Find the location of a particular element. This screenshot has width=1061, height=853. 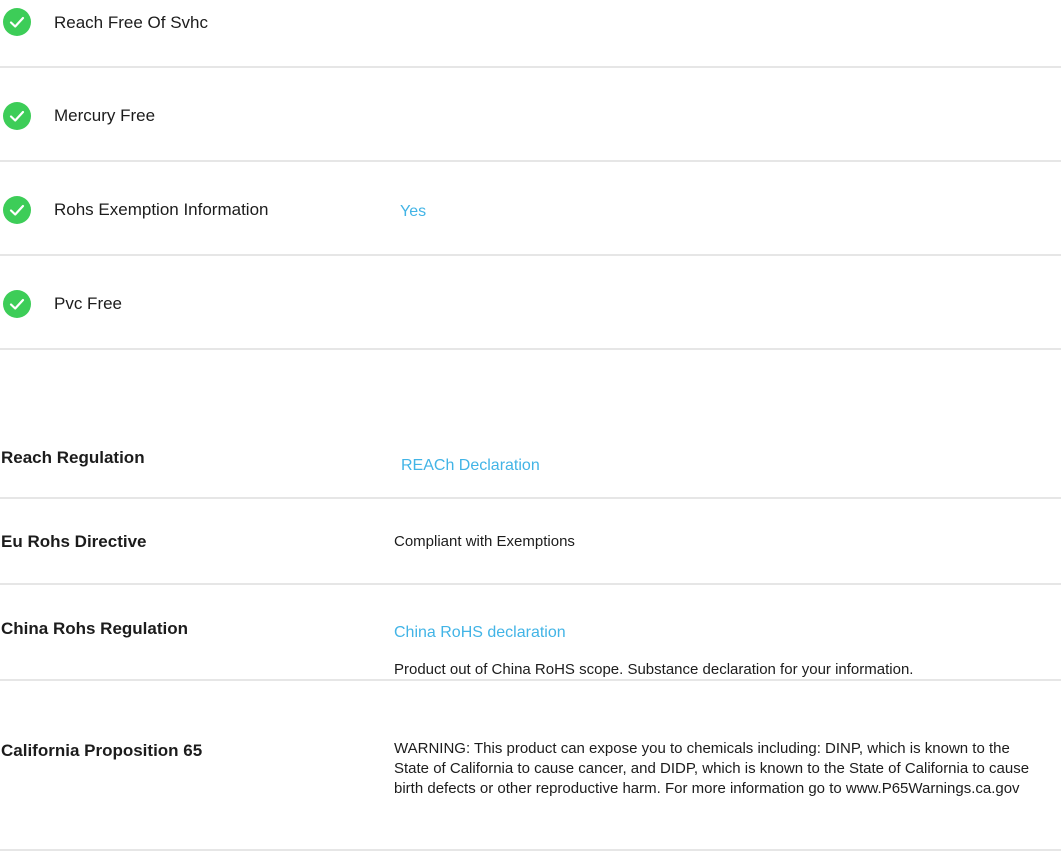

table-row-reach-regulation: Reach Regulation REACh Declaration is located at coordinates (530, 461).